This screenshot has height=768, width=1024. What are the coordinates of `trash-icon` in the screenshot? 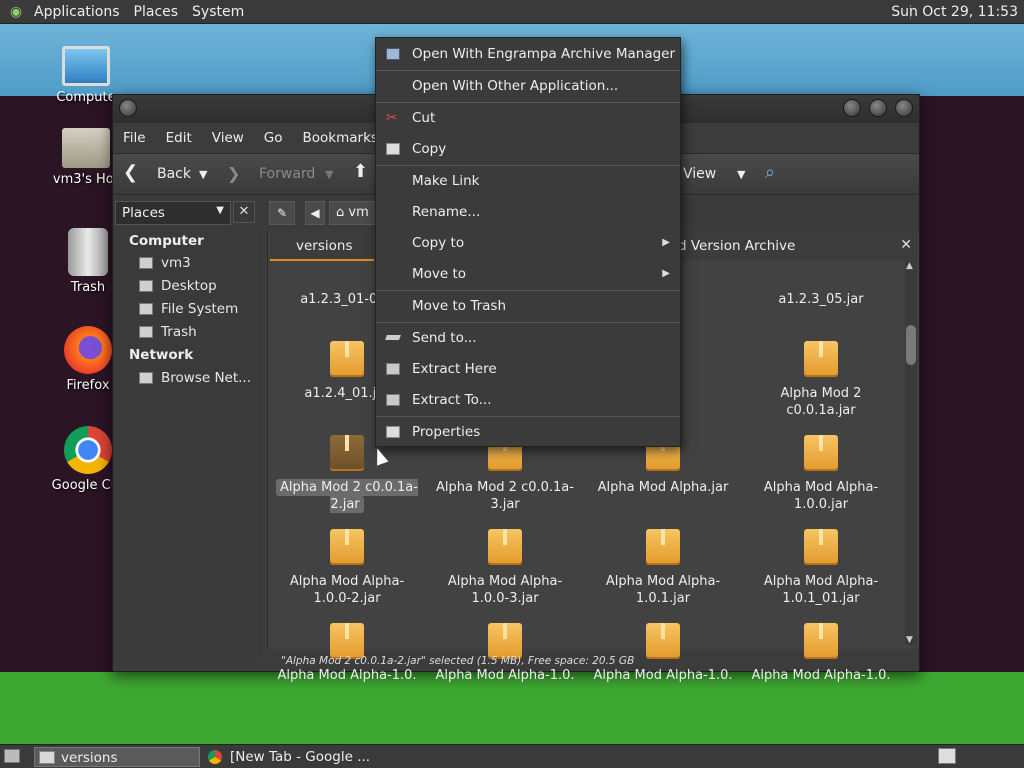 It's located at (146, 332).